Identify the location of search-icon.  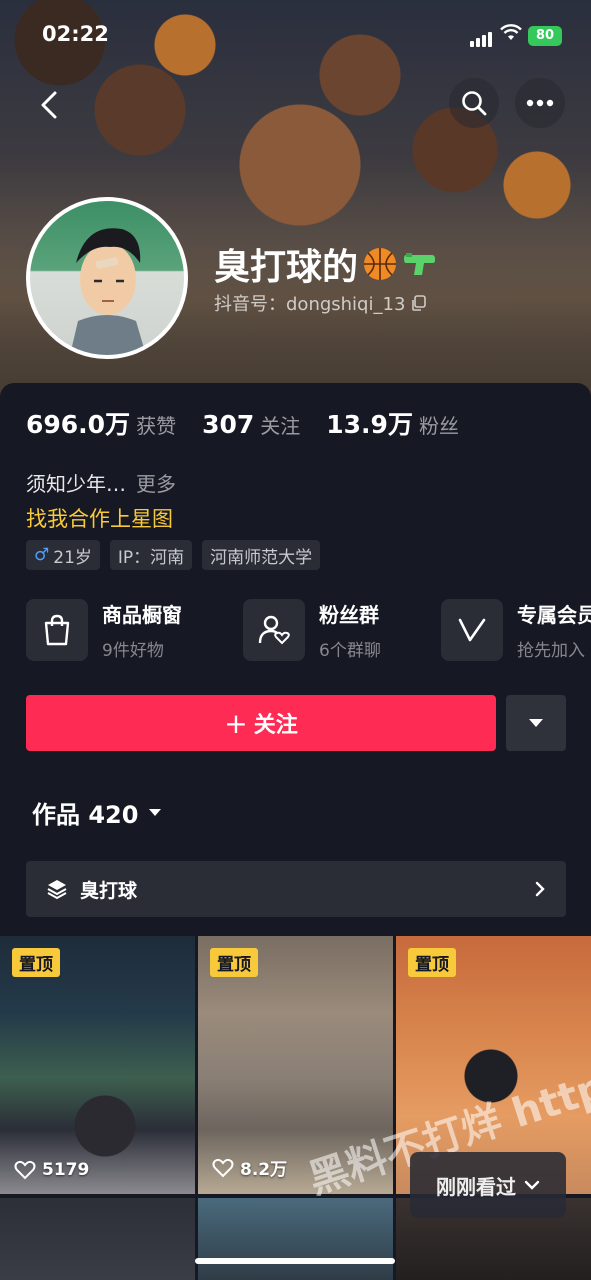
(474, 103).